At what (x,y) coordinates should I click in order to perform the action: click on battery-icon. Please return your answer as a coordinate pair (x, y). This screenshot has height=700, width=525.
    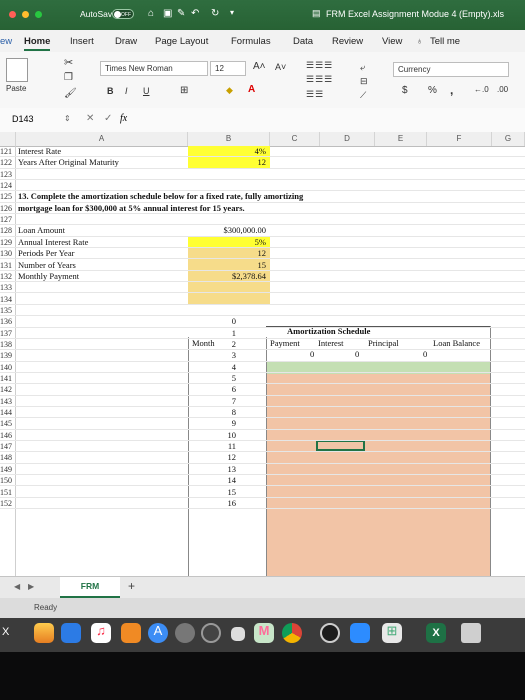
    Looking at the image, I should click on (238, 634).